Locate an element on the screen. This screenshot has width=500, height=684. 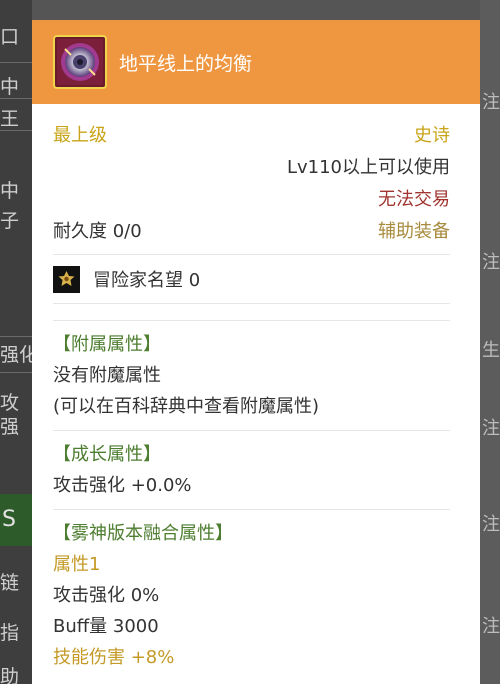
background-left-column: 口 中 王 中 子 强化 攻 强 S 链 指 助 is located at coordinates (16, 342).